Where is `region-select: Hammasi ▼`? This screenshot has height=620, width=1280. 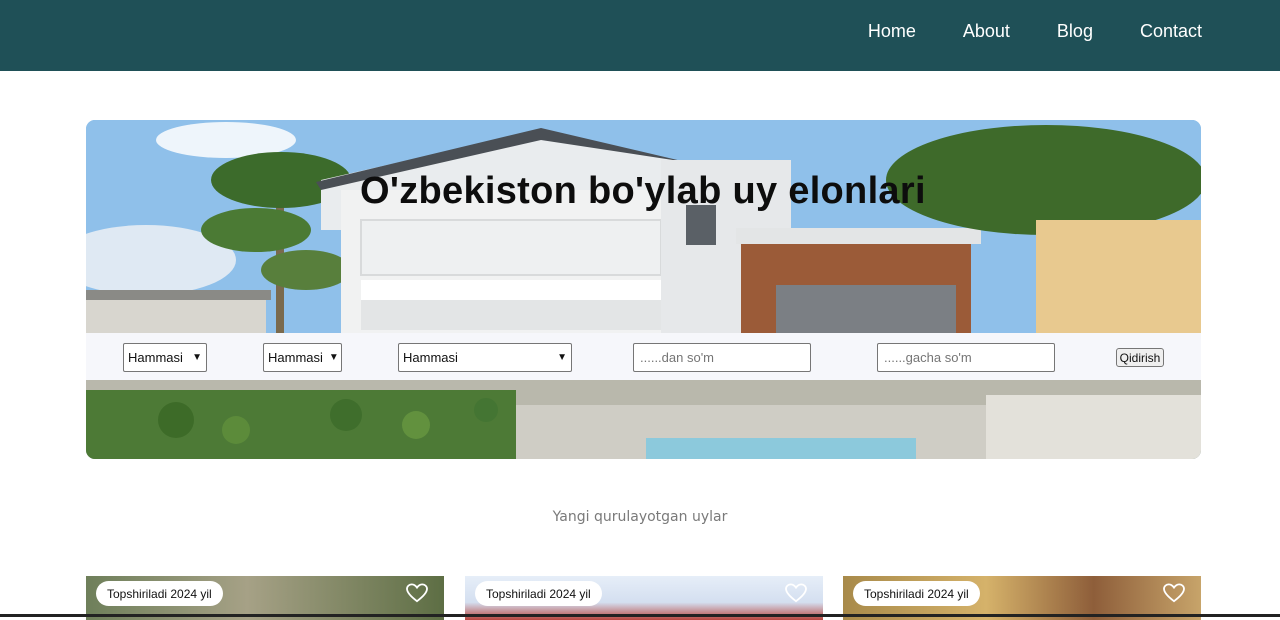
region-select: Hammasi ▼ is located at coordinates (165, 357).